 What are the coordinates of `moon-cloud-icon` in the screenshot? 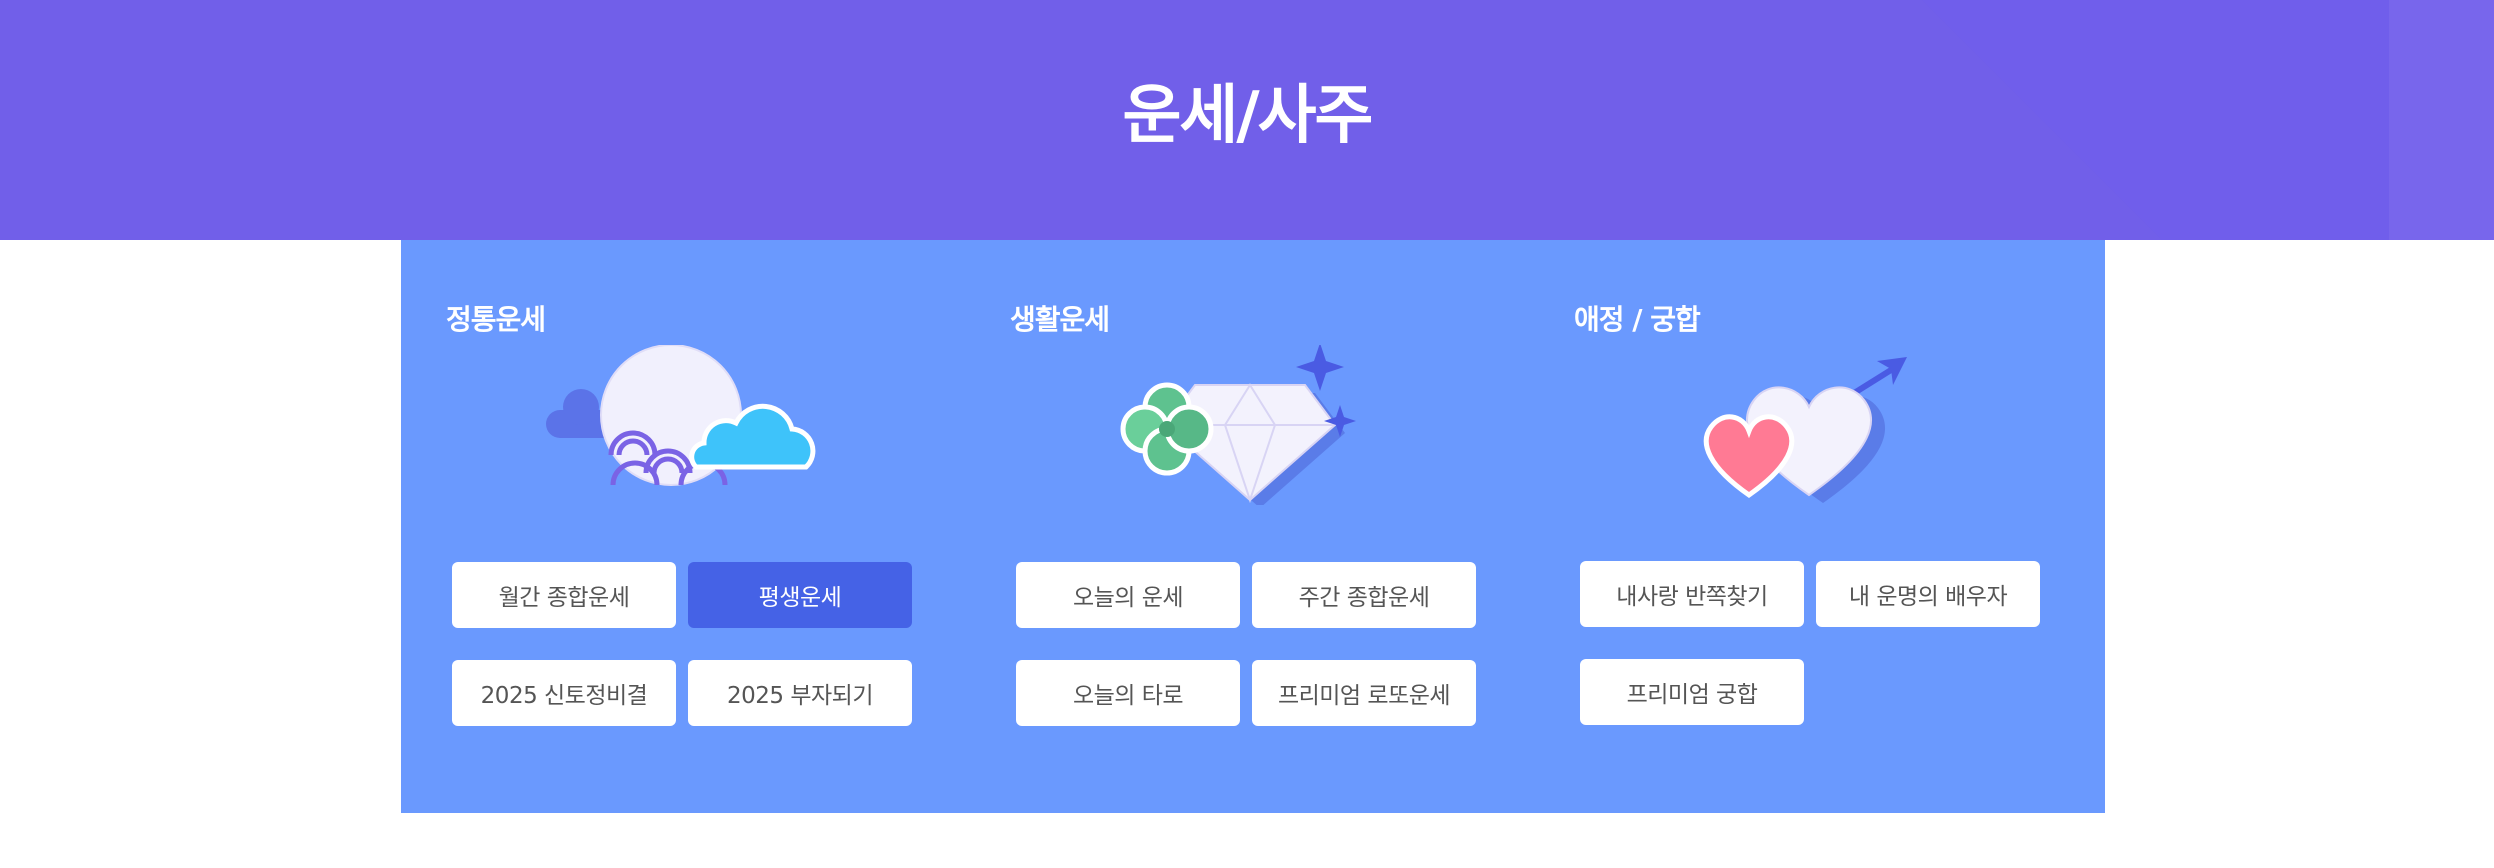 It's located at (681, 415).